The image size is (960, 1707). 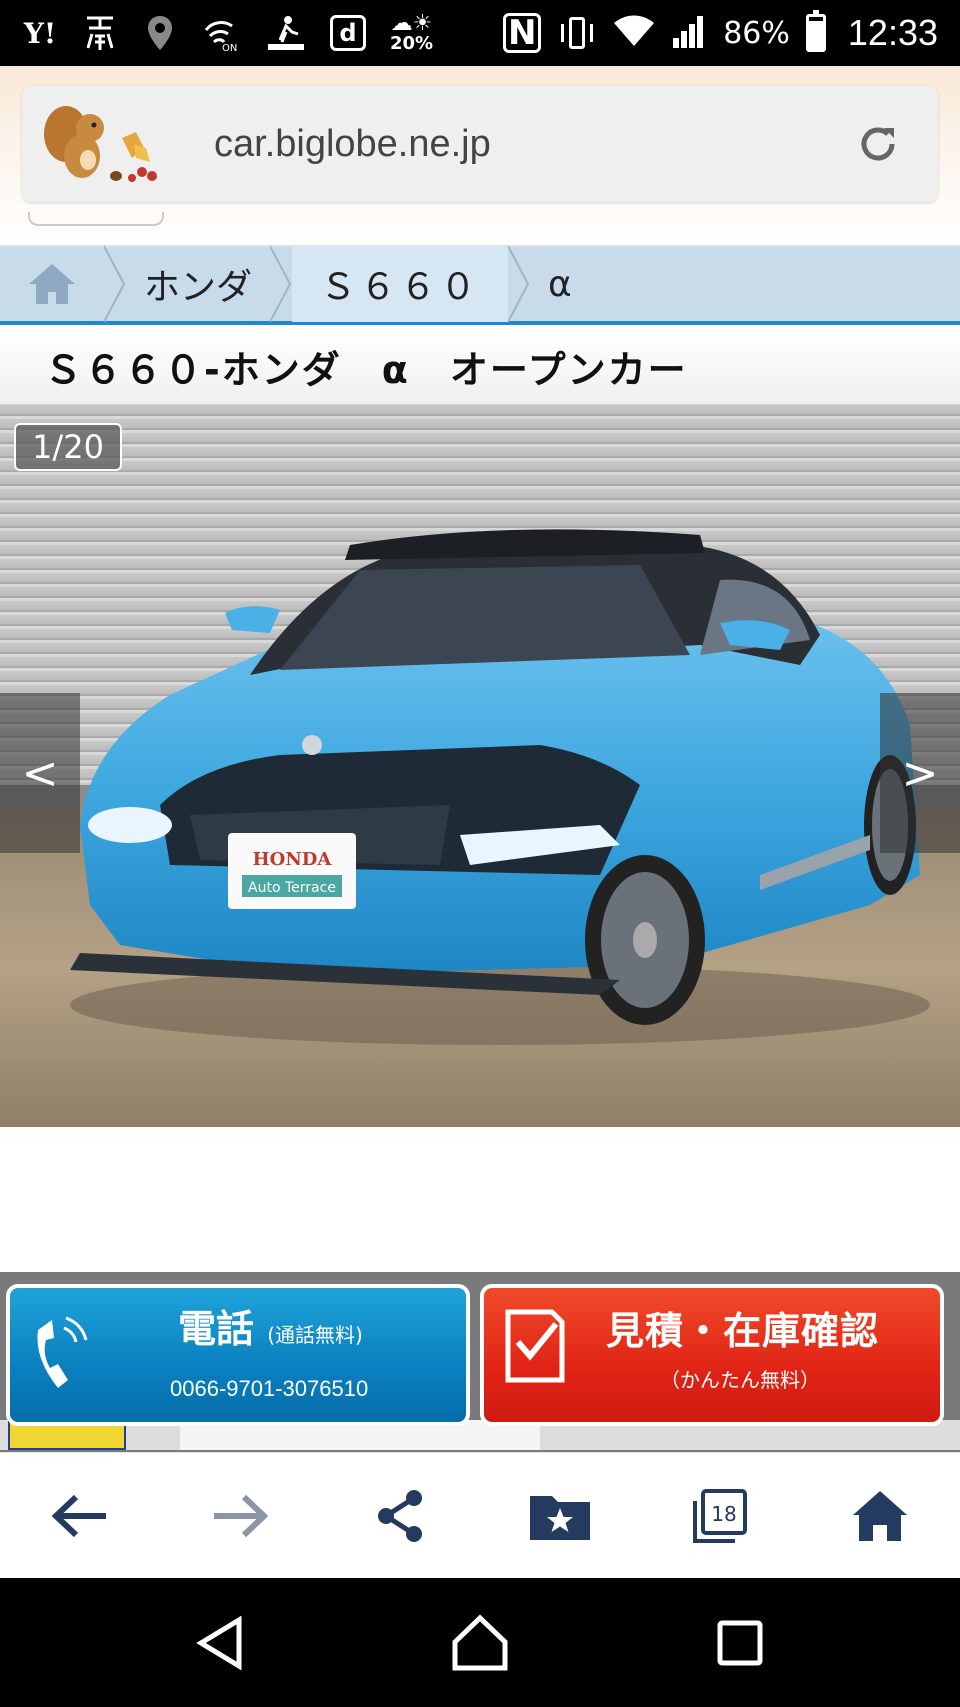 What do you see at coordinates (522, 33) in the screenshot?
I see `nfc-icon: N` at bounding box center [522, 33].